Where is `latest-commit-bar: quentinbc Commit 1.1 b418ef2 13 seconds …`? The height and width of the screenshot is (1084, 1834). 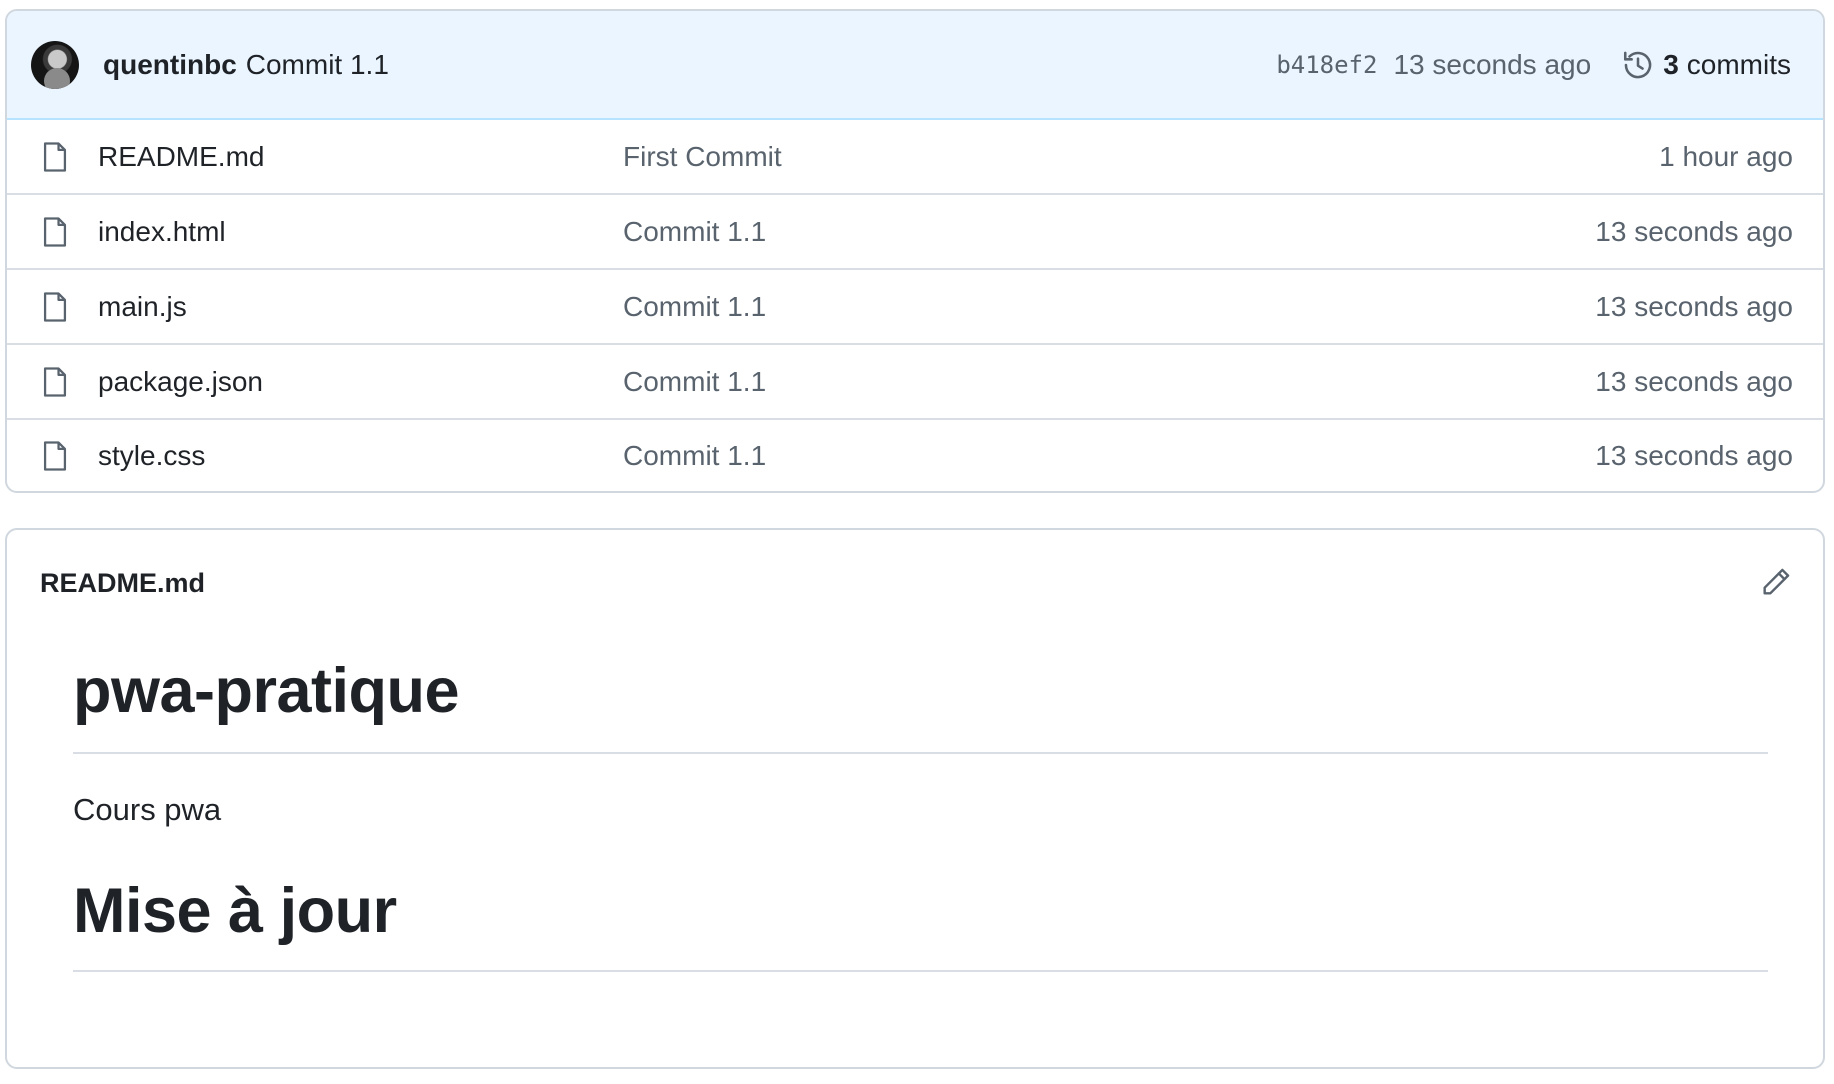
latest-commit-bar: quentinbc Commit 1.1 b418ef2 13 seconds … is located at coordinates (915, 65).